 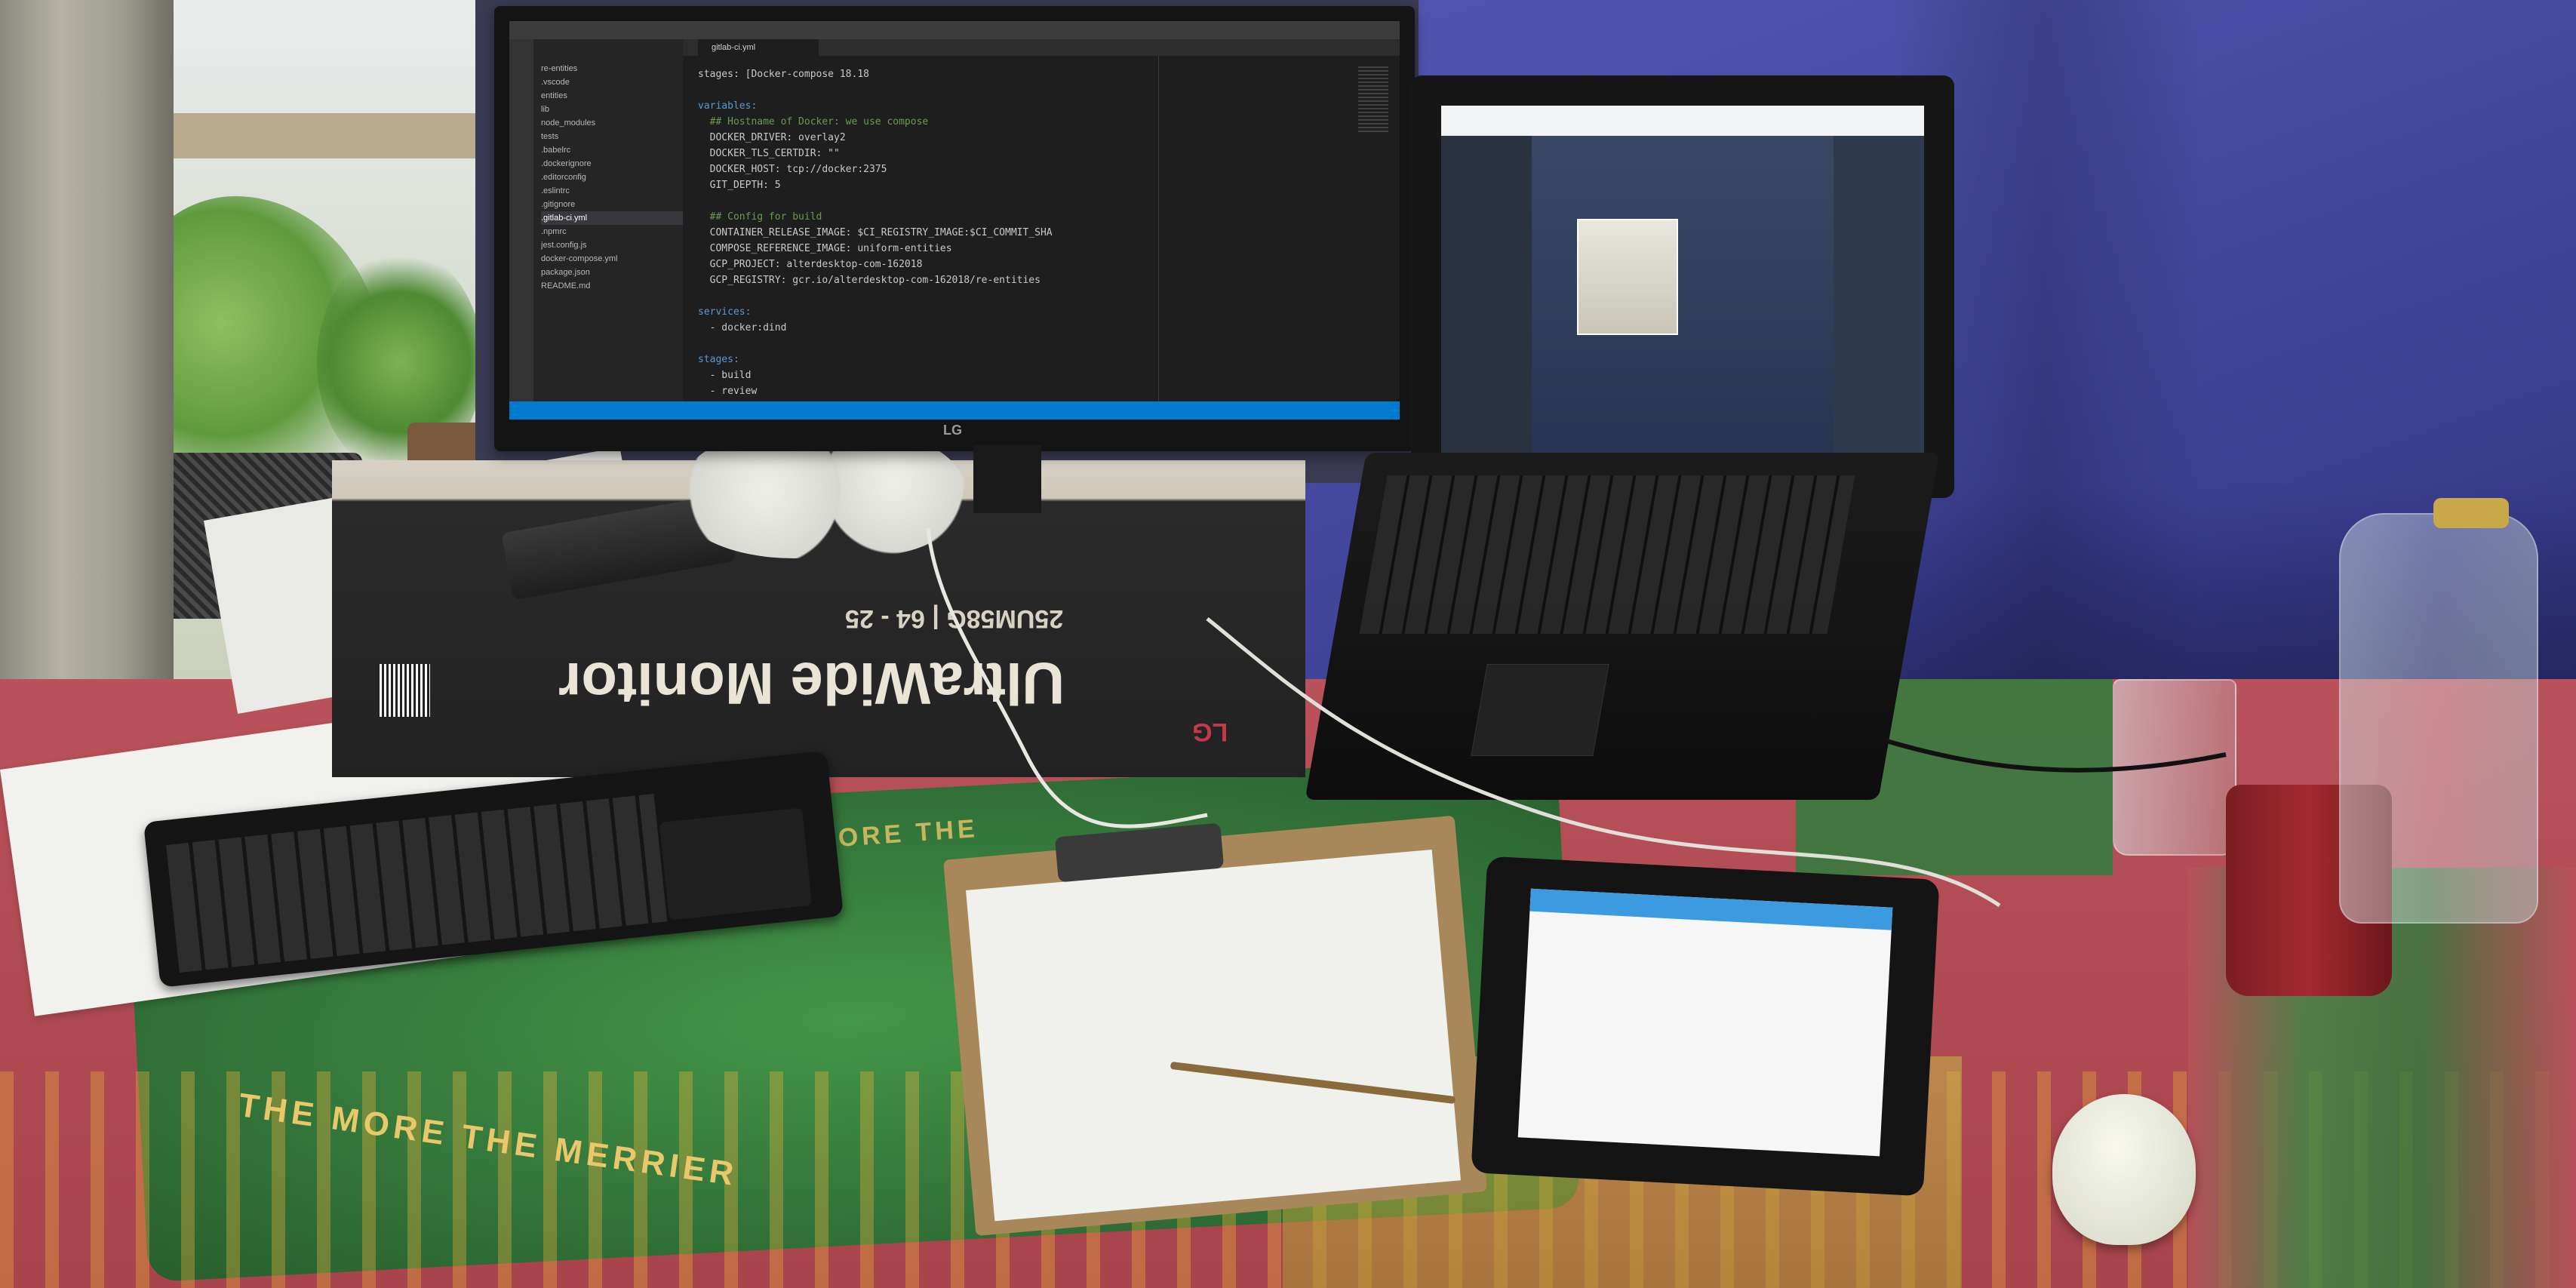 I want to click on monitor-brand: LG, so click(x=952, y=430).